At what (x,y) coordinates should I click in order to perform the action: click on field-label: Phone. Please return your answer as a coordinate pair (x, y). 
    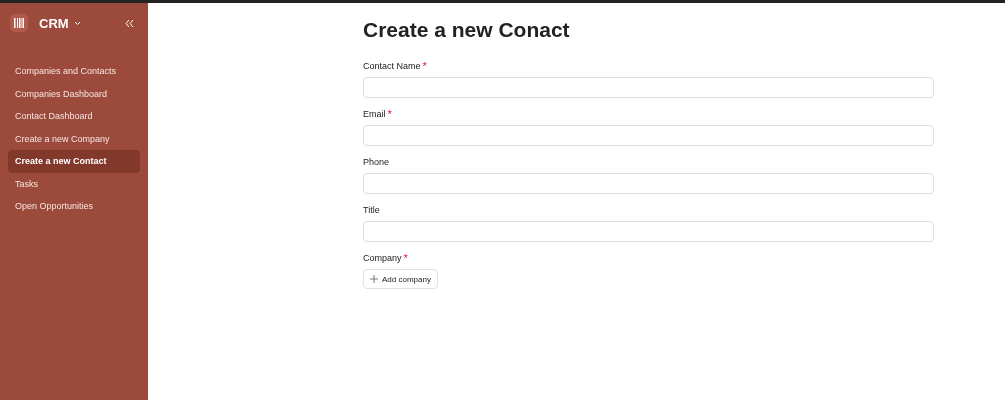
    Looking at the image, I should click on (376, 162).